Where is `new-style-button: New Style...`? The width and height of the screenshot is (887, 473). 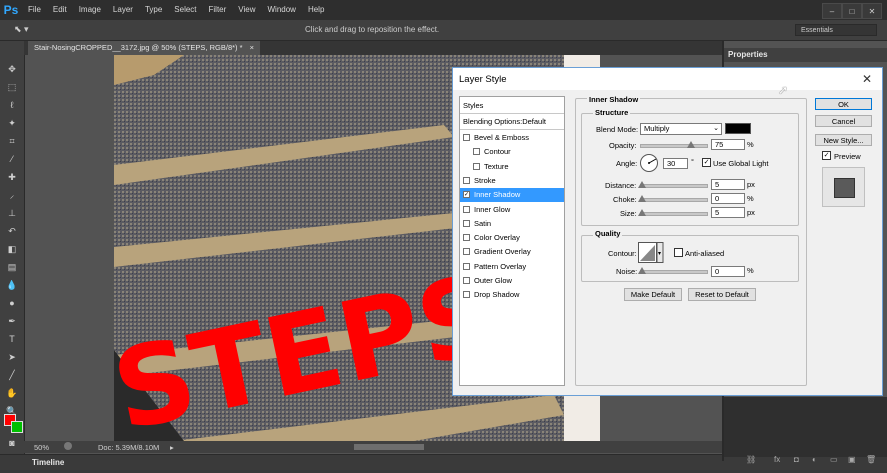 new-style-button: New Style... is located at coordinates (843, 140).